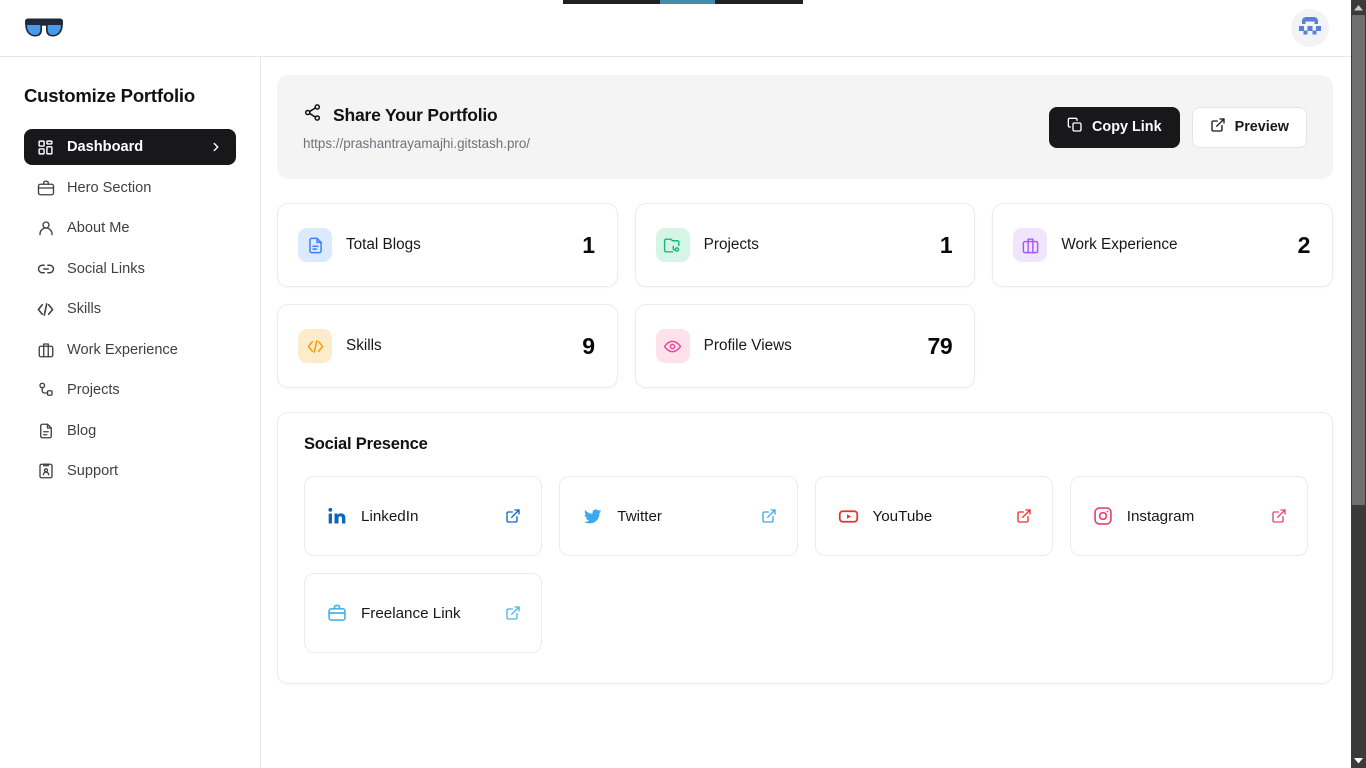 Image resolution: width=1366 pixels, height=768 pixels. I want to click on browser-tab-strip, so click(683, 2).